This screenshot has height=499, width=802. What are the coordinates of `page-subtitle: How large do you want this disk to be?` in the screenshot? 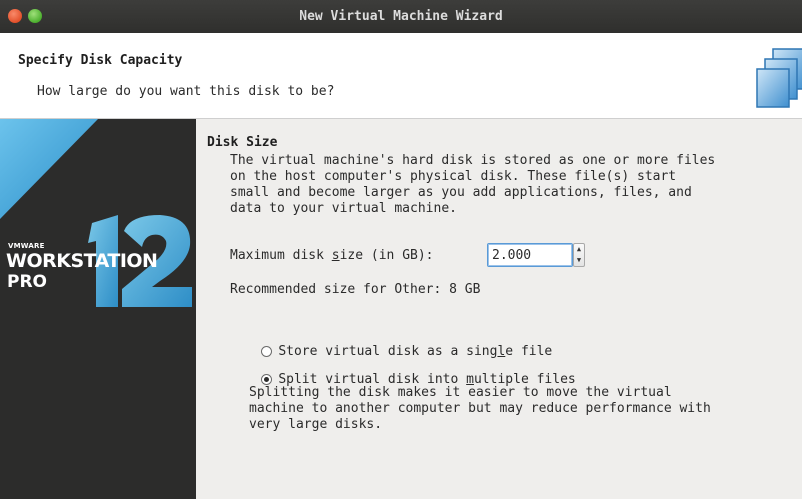 It's located at (186, 91).